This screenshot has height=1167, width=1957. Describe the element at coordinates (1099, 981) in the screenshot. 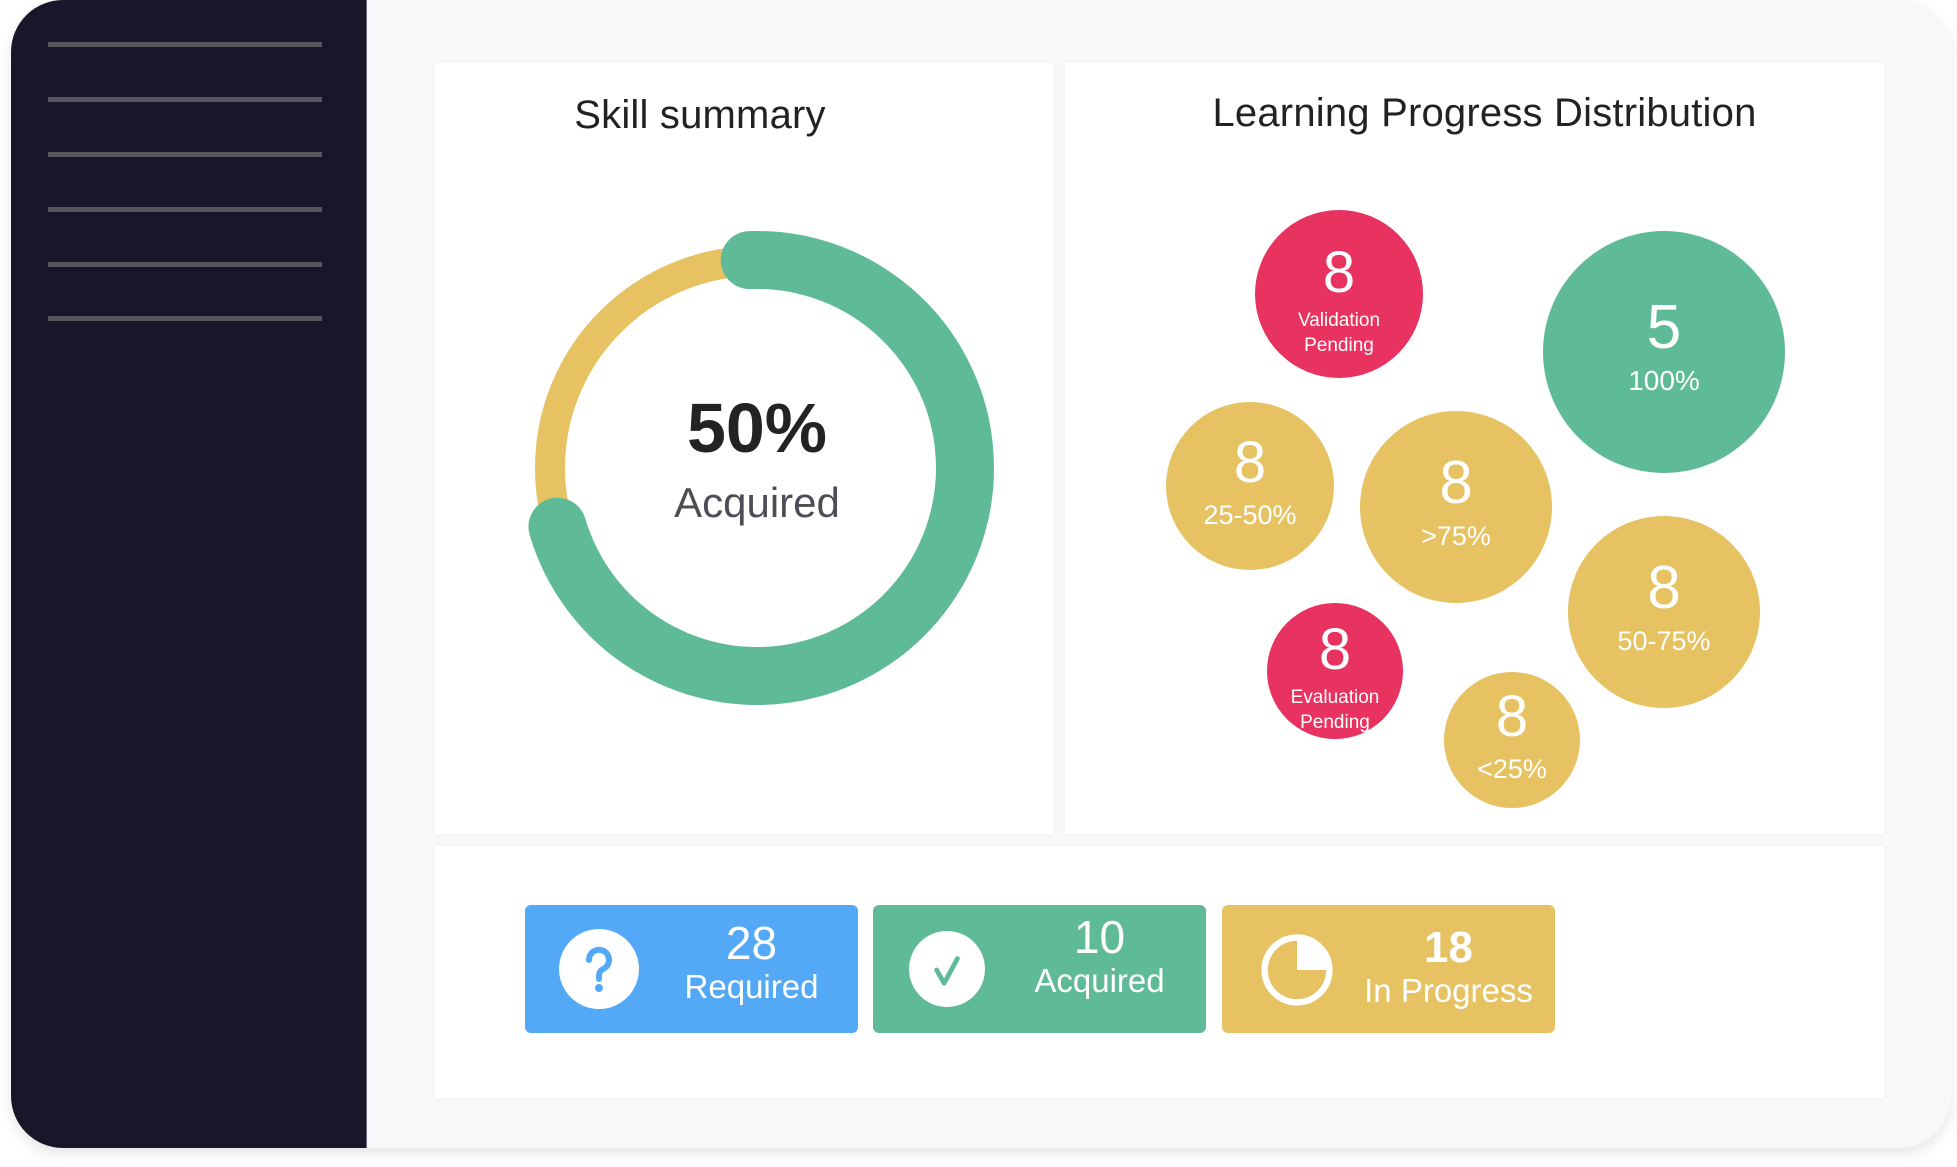

I see `stat-label: Acquired` at that location.